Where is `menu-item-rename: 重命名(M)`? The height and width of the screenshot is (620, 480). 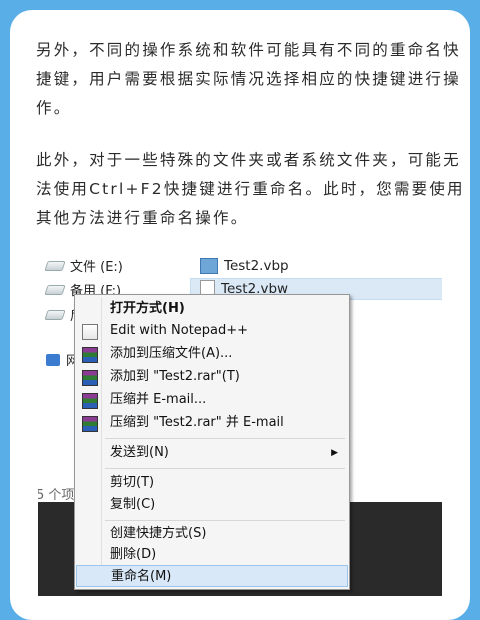 menu-item-rename: 重命名(M) is located at coordinates (212, 576).